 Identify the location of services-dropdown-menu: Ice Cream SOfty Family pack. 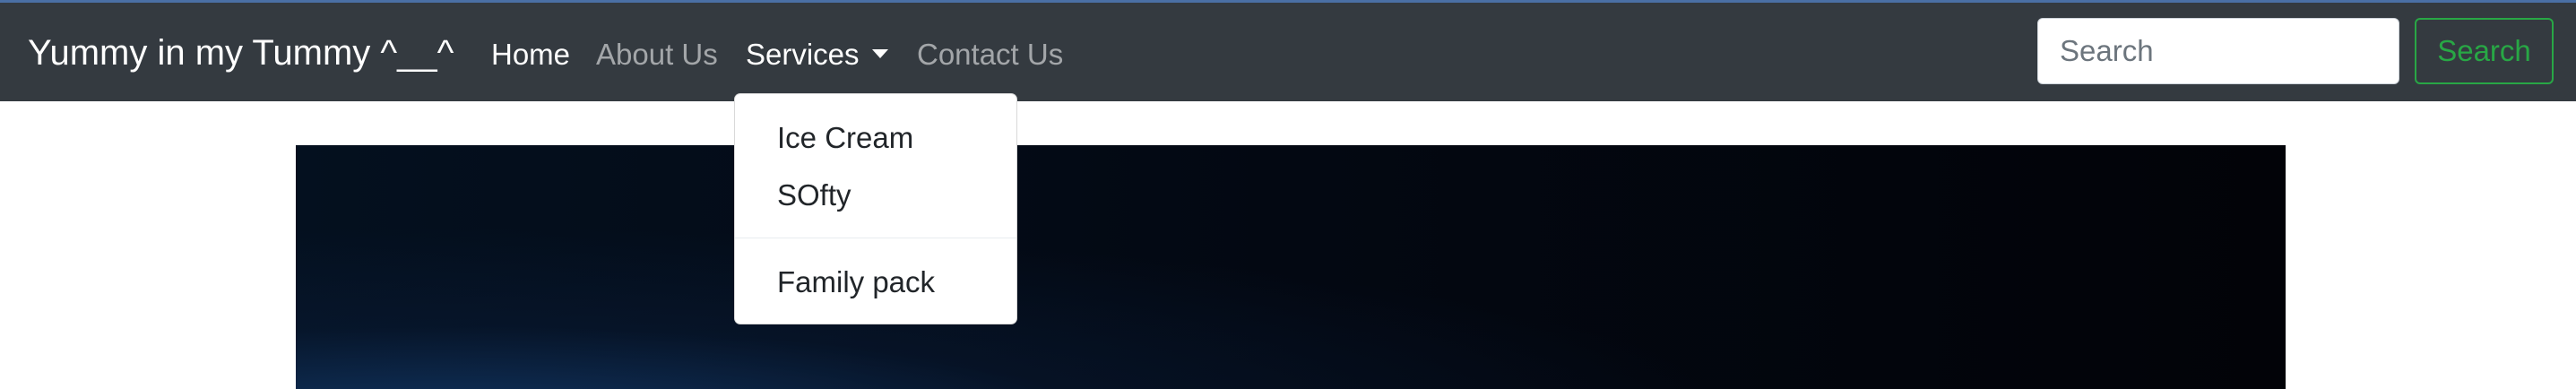
(875, 208).